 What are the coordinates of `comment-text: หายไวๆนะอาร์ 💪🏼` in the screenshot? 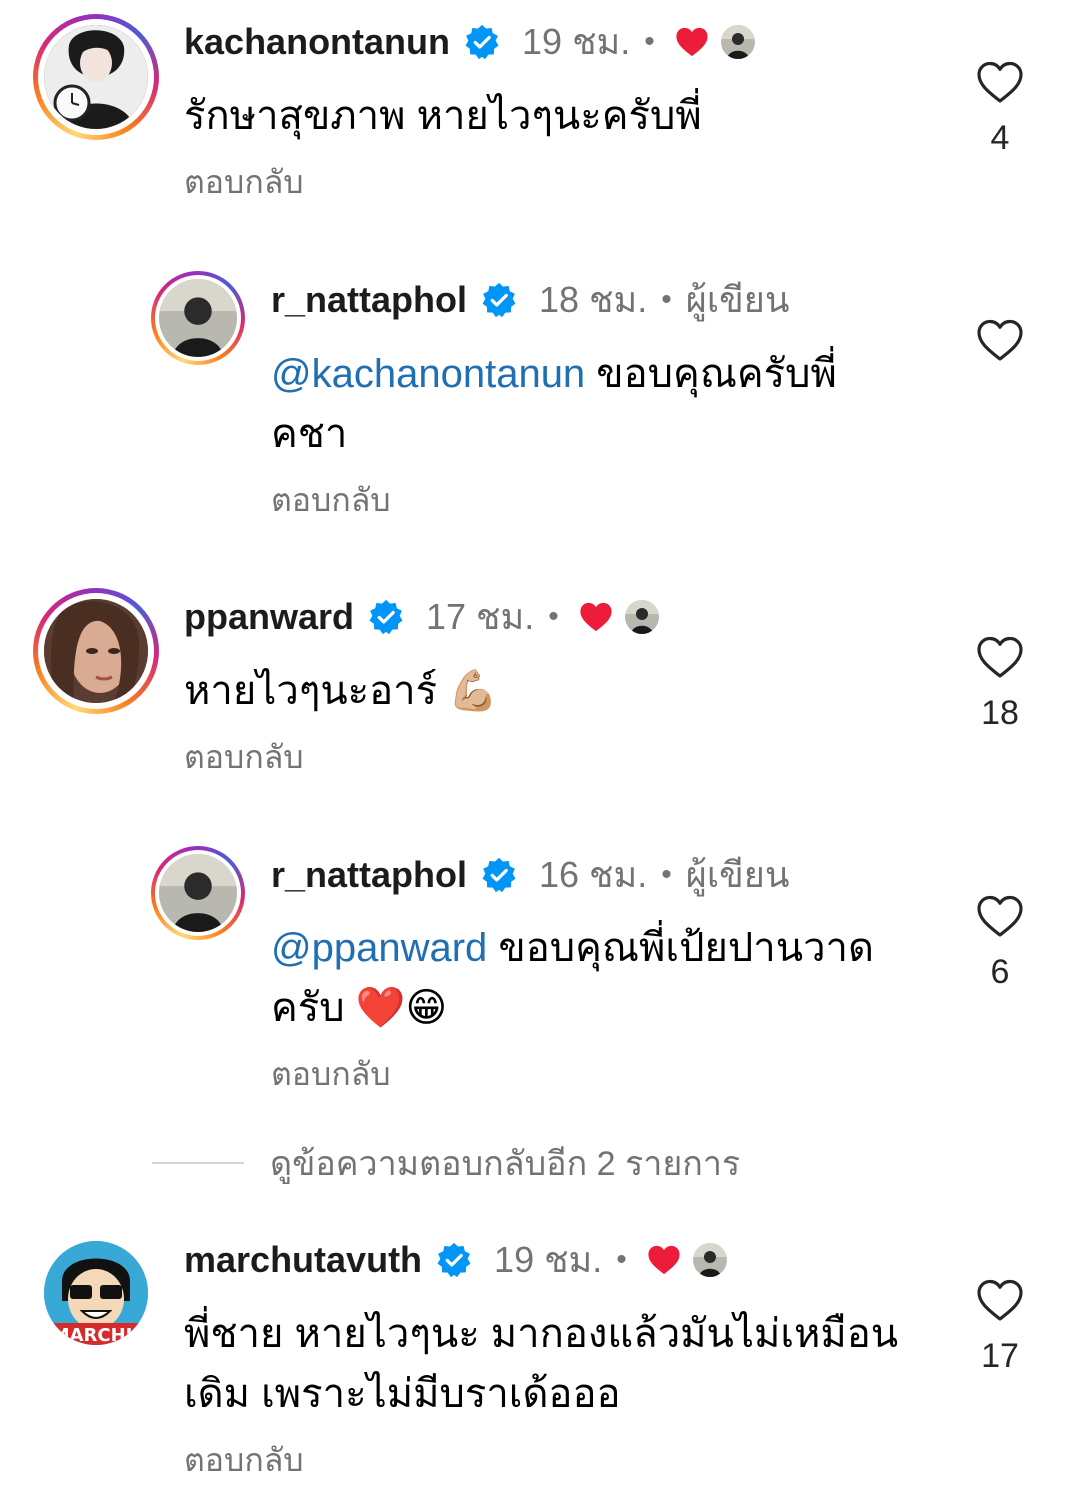 It's located at (341, 691).